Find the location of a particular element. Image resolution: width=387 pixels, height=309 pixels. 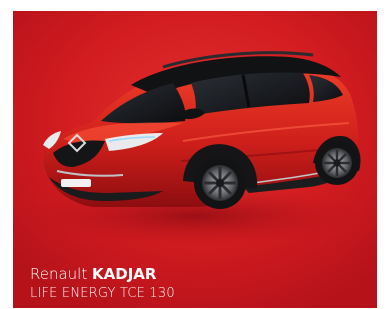

product-title: Renault KADJAR is located at coordinates (200, 274).